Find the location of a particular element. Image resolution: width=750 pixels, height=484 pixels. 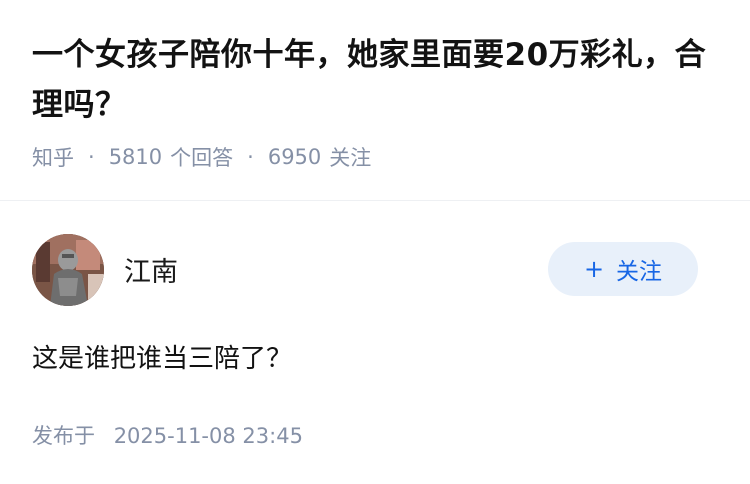

follow-button: + 关注 is located at coordinates (623, 269).